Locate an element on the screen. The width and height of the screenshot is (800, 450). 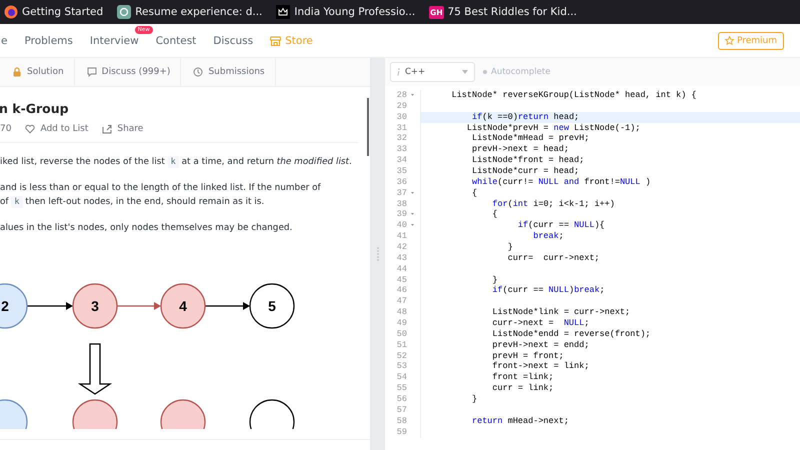
code-line: prevH = front; is located at coordinates (527, 356).